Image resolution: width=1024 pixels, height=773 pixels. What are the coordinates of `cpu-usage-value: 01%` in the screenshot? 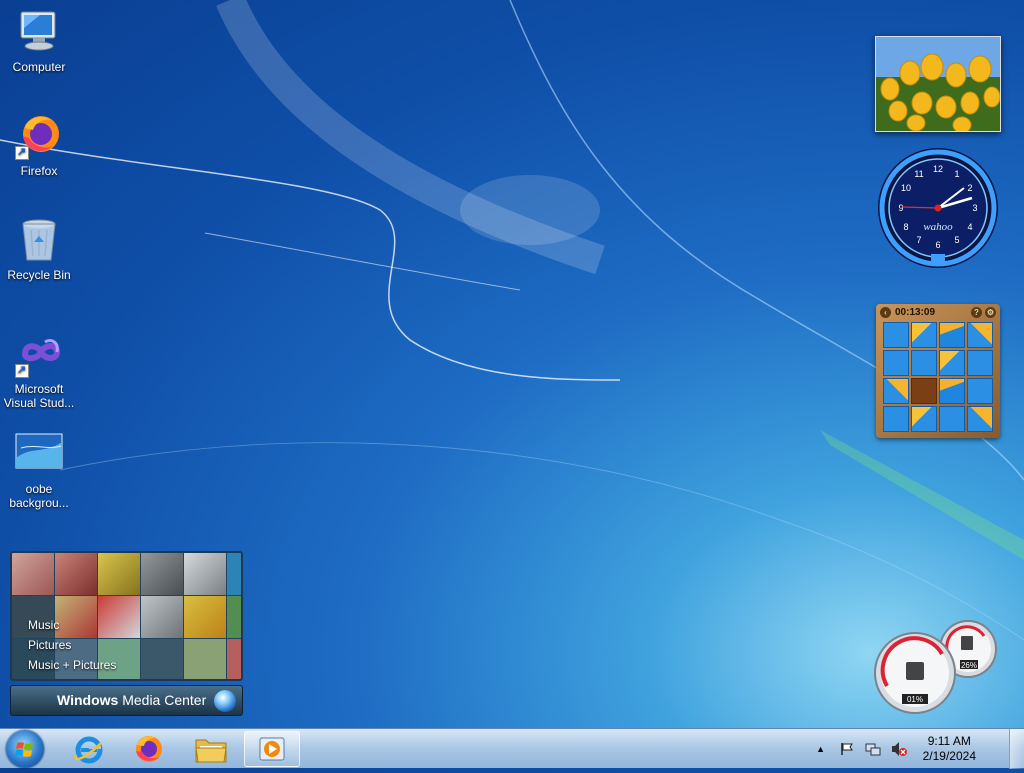 It's located at (915, 699).